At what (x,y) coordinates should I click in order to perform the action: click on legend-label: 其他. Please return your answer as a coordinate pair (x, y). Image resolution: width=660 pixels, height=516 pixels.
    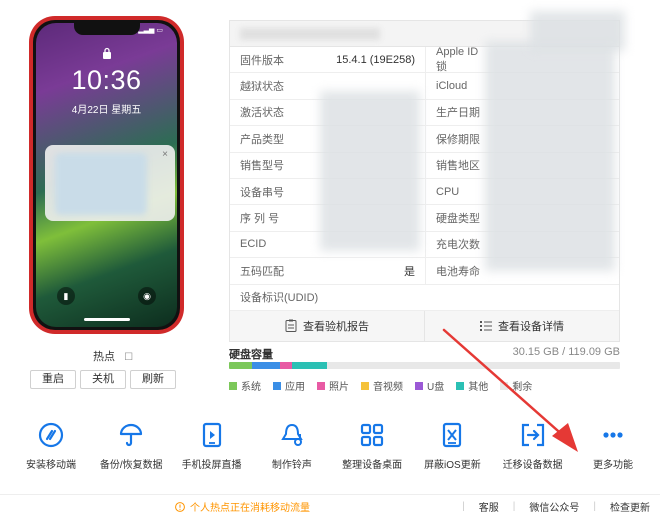
    Looking at the image, I should click on (478, 387).